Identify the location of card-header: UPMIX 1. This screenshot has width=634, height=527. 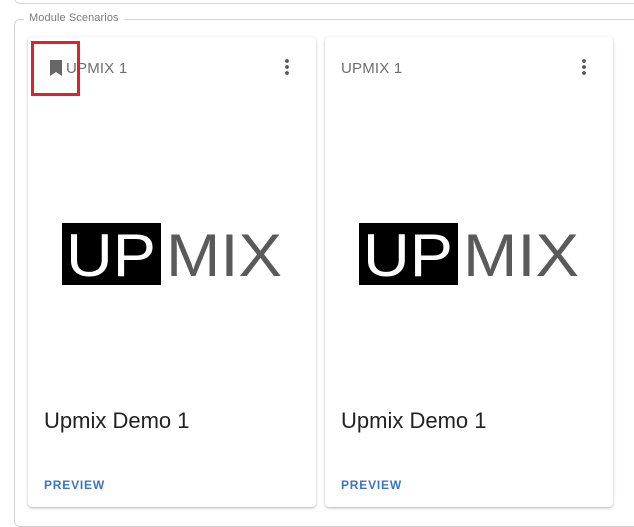
(469, 67).